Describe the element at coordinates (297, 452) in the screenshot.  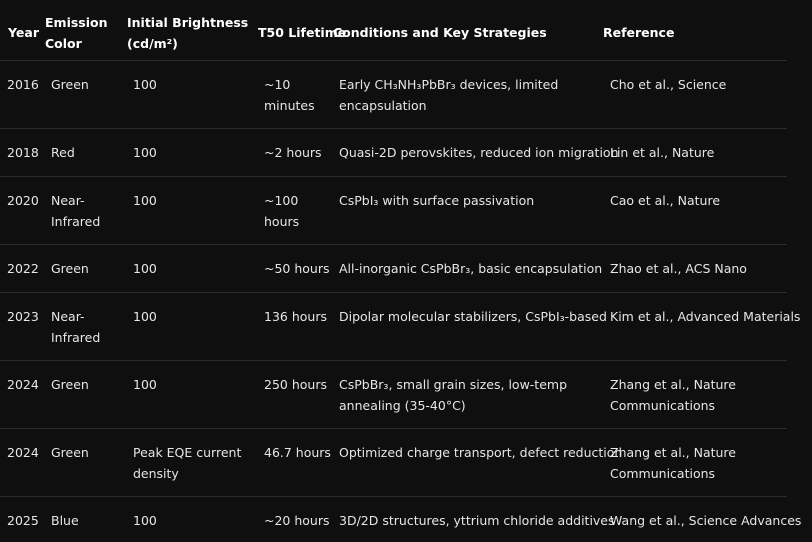
I see `cell-t50: 46.7 hours` at that location.